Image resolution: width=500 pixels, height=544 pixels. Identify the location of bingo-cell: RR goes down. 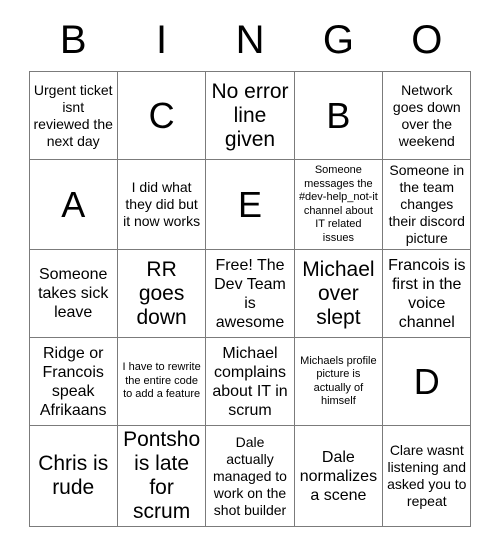
(161, 293).